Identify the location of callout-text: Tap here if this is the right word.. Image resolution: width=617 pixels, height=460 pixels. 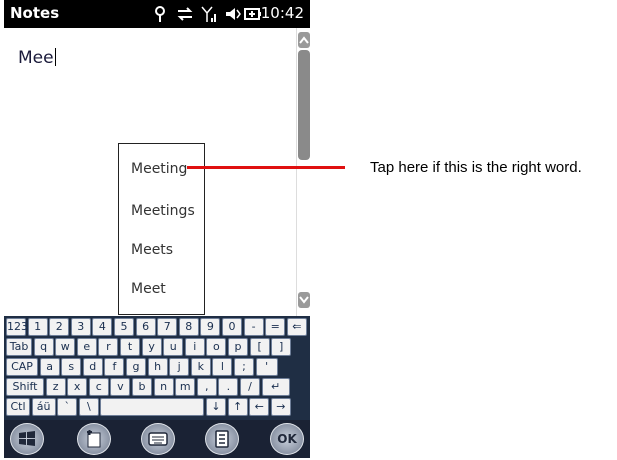
(476, 167).